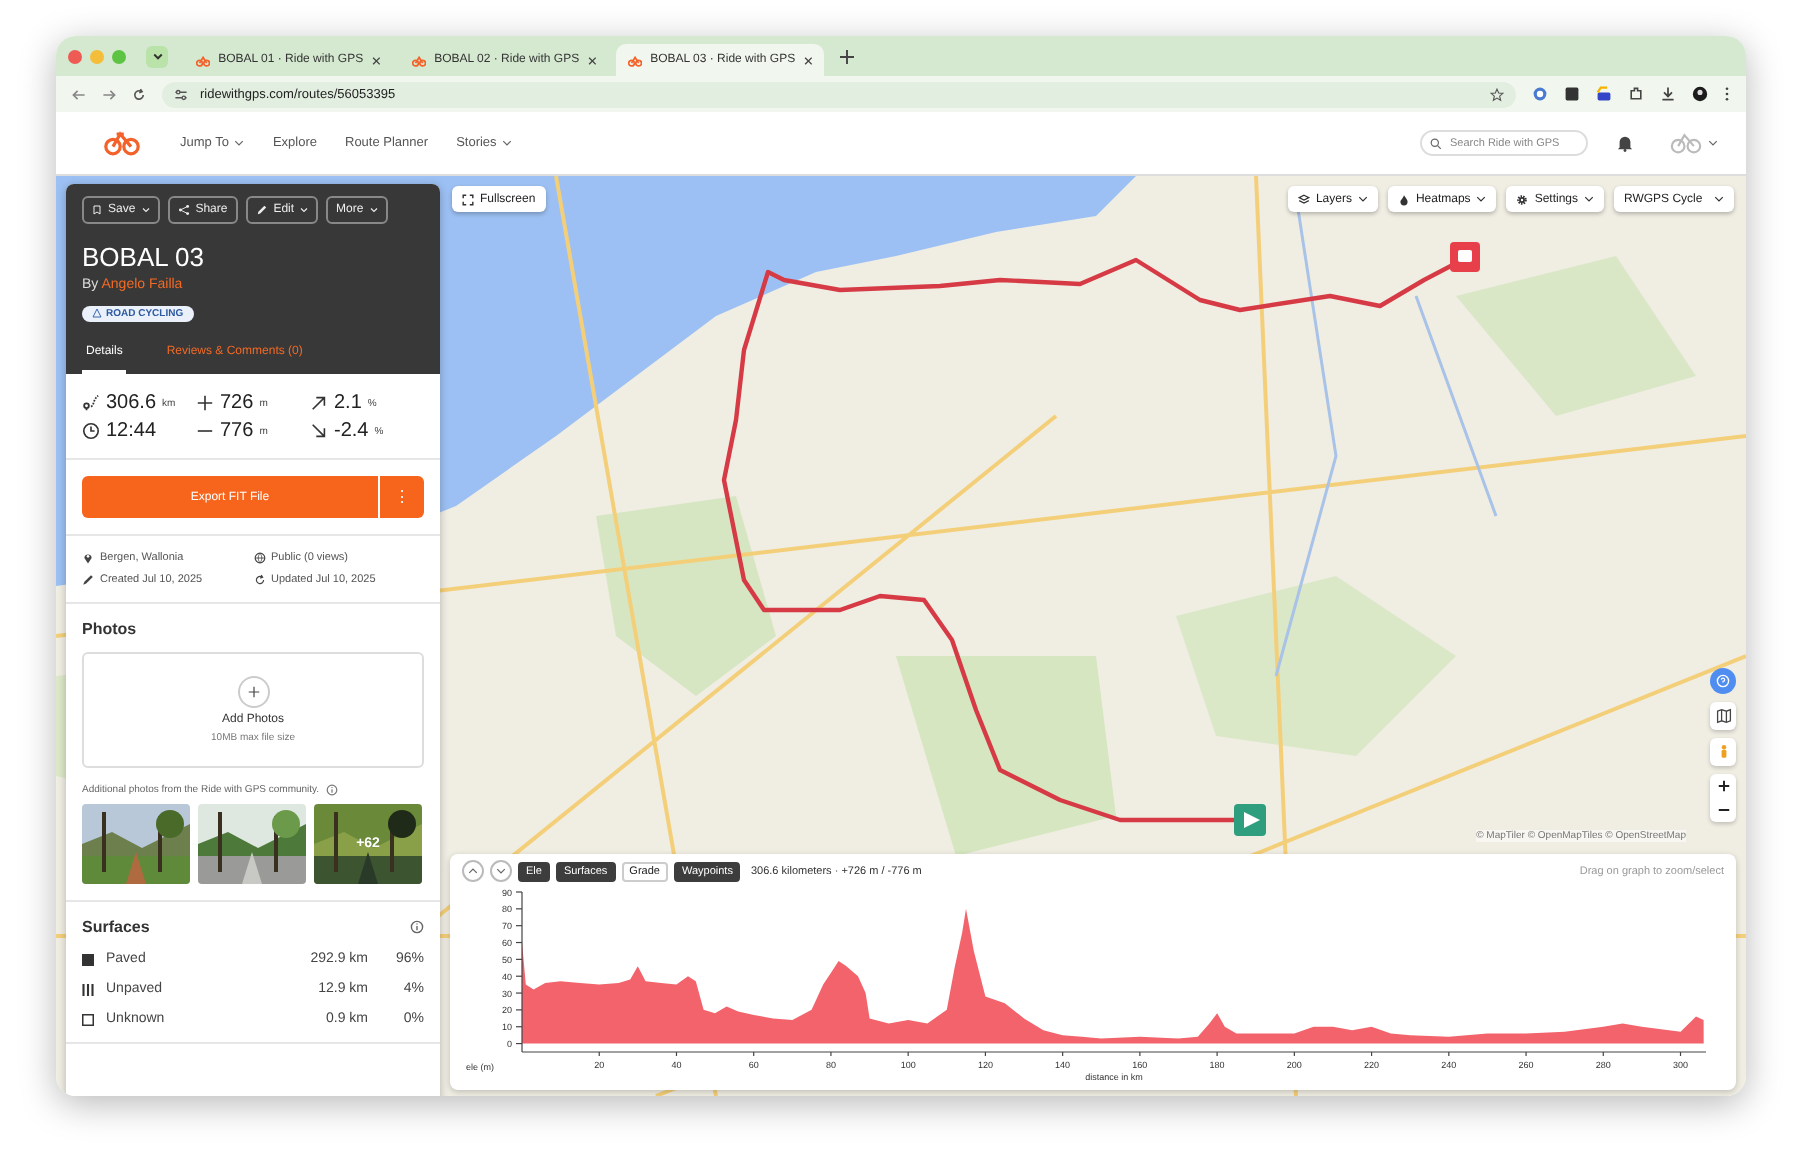 This screenshot has width=1800, height=1168. I want to click on question-icon, so click(1723, 681).